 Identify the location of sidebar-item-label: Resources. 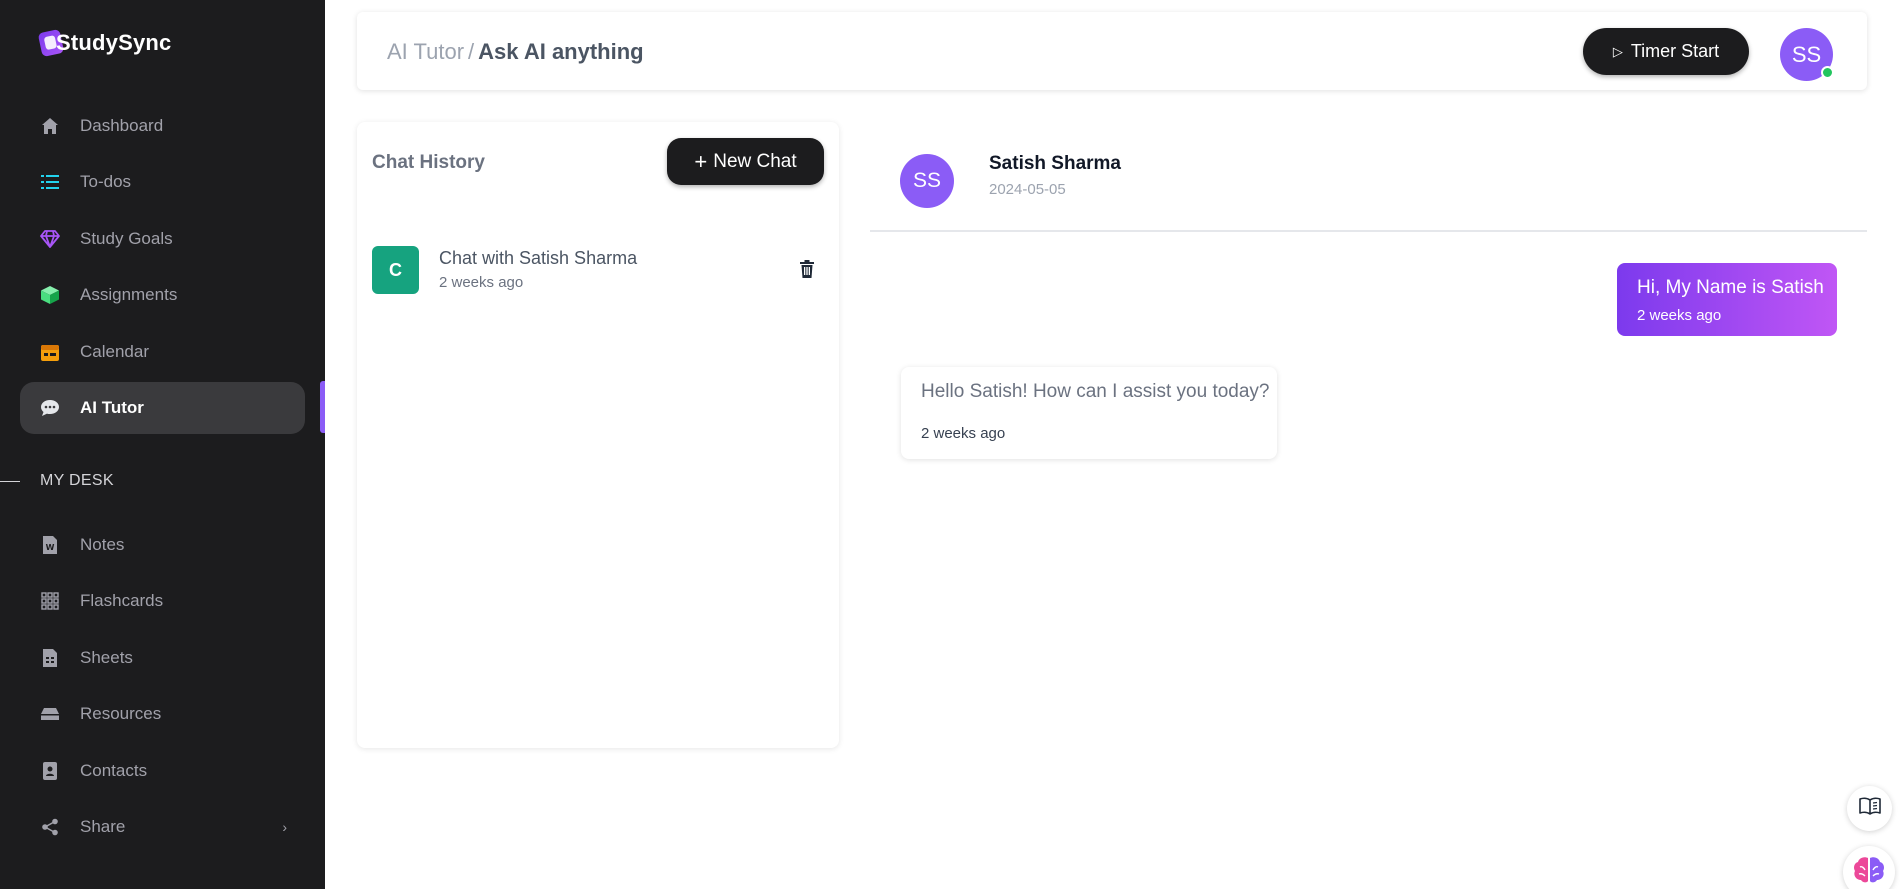
(121, 713).